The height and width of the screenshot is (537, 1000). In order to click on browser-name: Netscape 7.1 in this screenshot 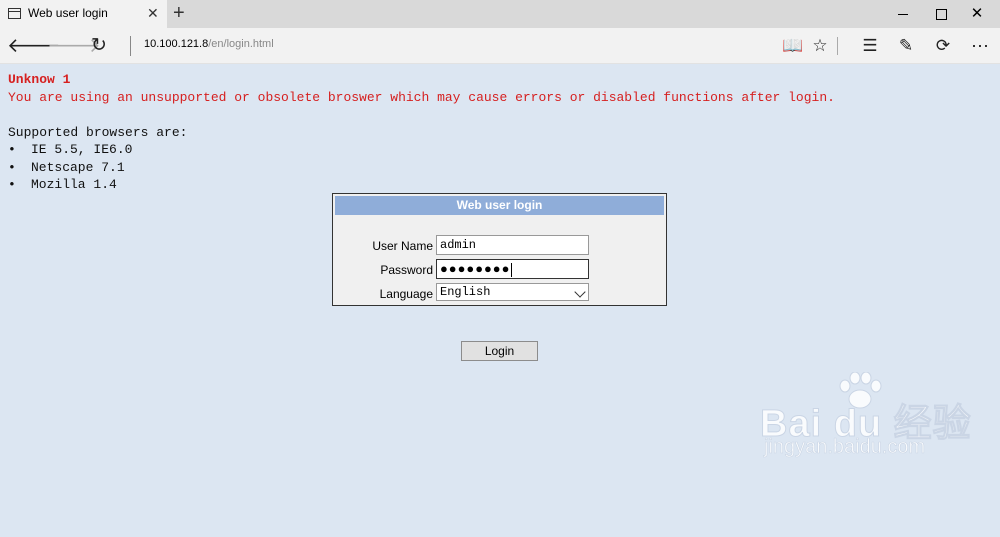, I will do `click(78, 167)`.